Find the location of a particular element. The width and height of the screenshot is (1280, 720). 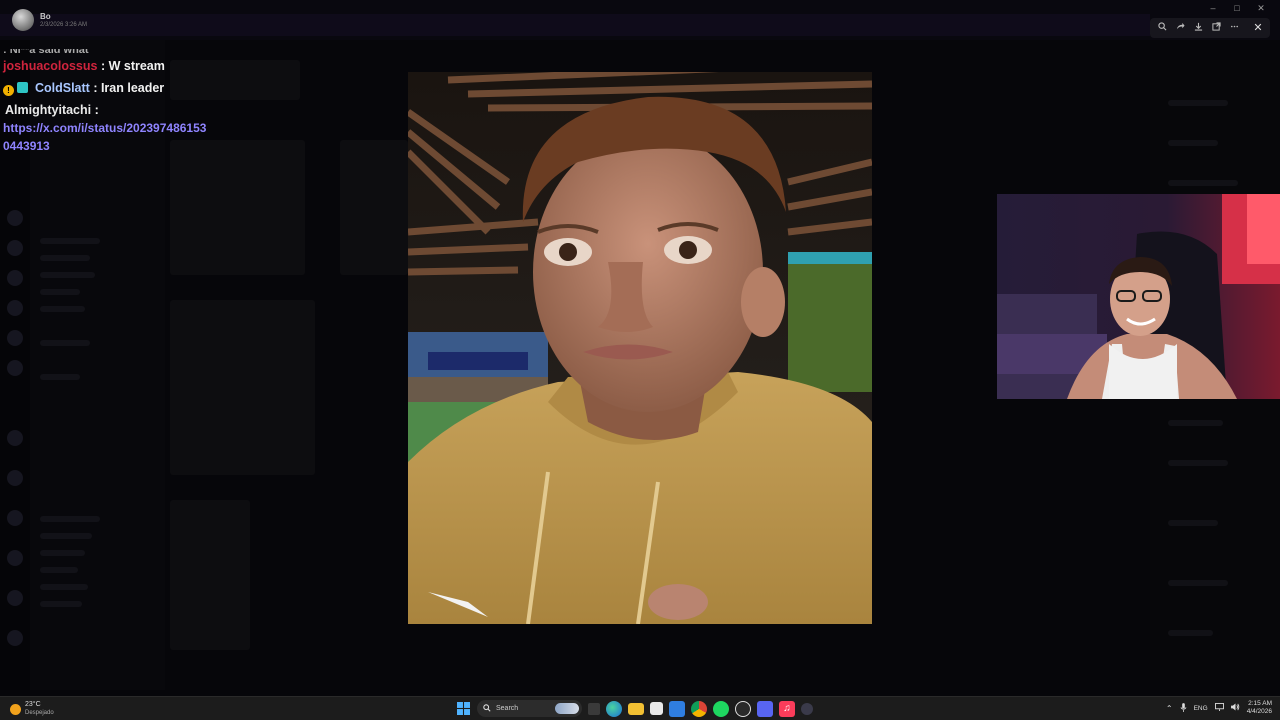

maximize-button: □ is located at coordinates (1237, 8).